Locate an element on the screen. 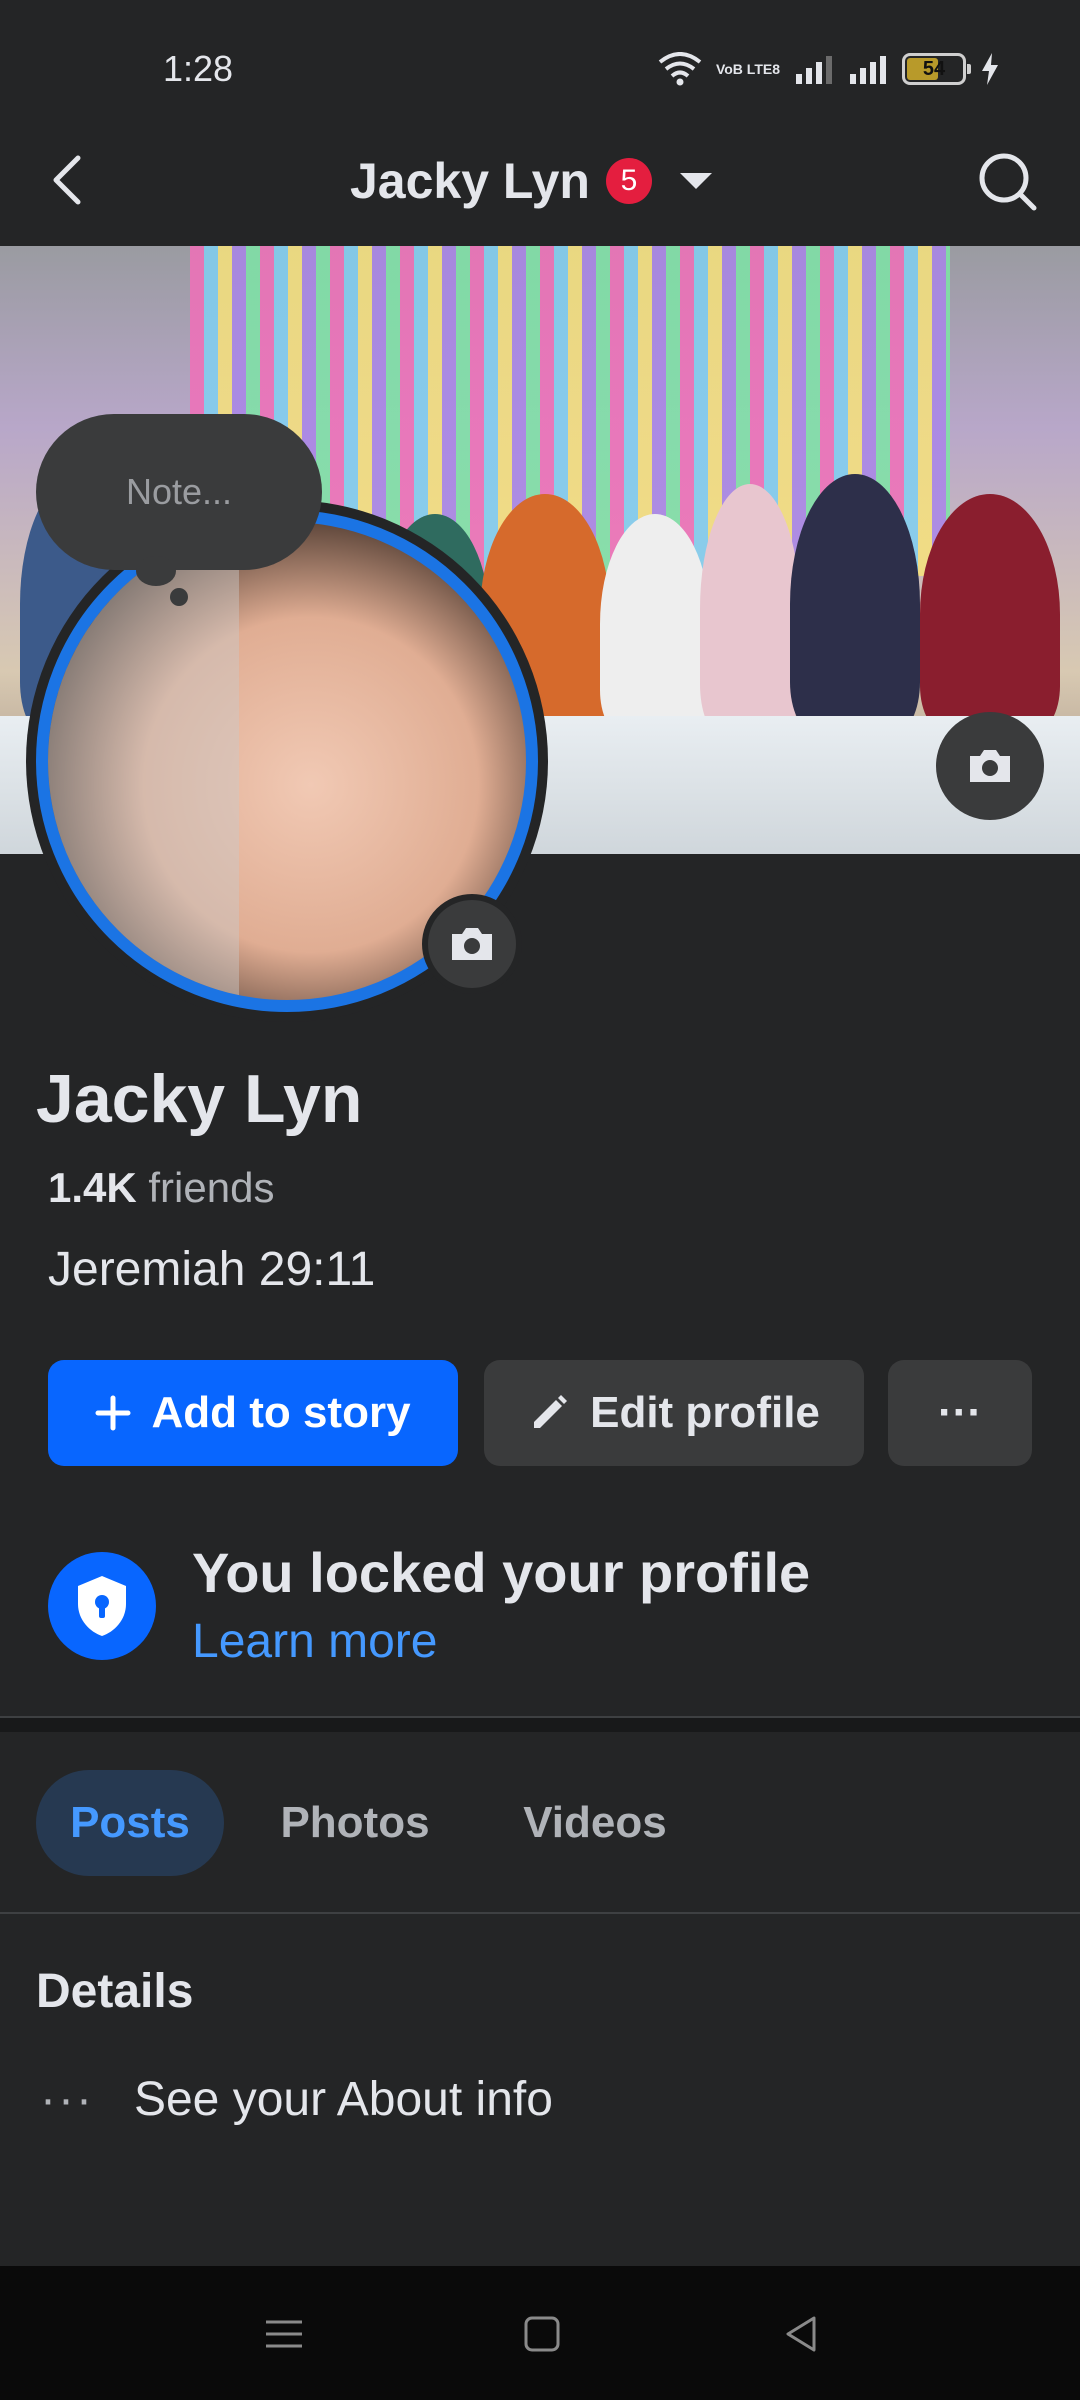 Image resolution: width=1080 pixels, height=2400 pixels. more-icon: ··· is located at coordinates (960, 1412).